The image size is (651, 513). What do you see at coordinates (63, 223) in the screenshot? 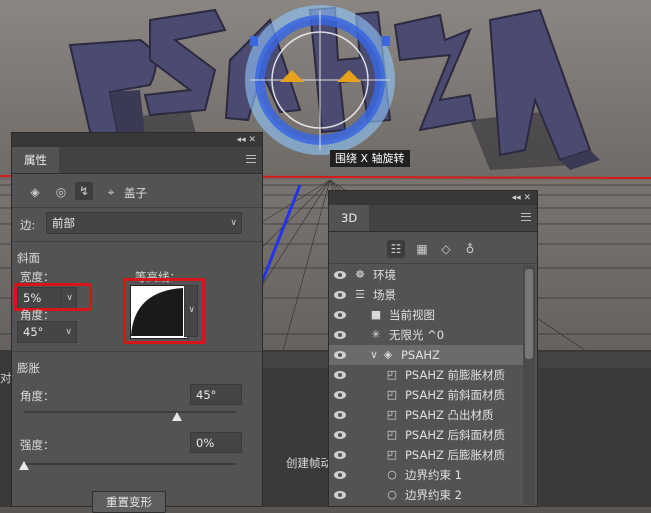
I see `edge-select-value: 前部` at bounding box center [63, 223].